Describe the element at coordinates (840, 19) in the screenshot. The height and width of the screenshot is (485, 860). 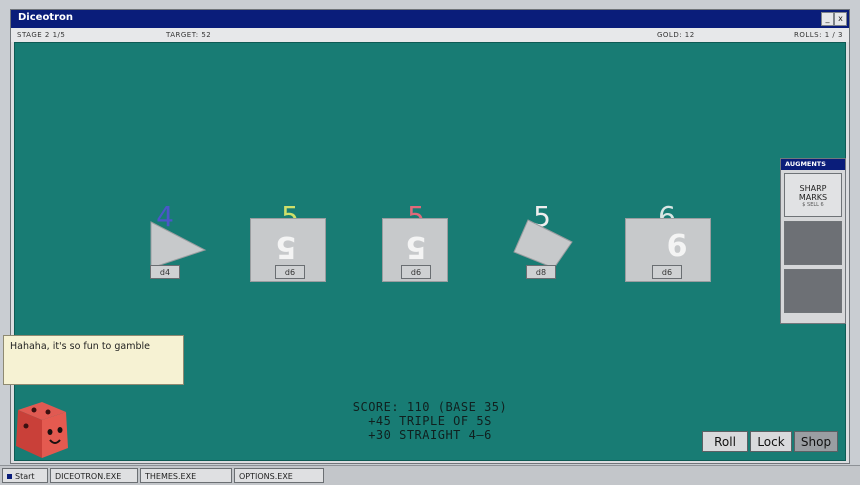
I see `close-button: x` at that location.